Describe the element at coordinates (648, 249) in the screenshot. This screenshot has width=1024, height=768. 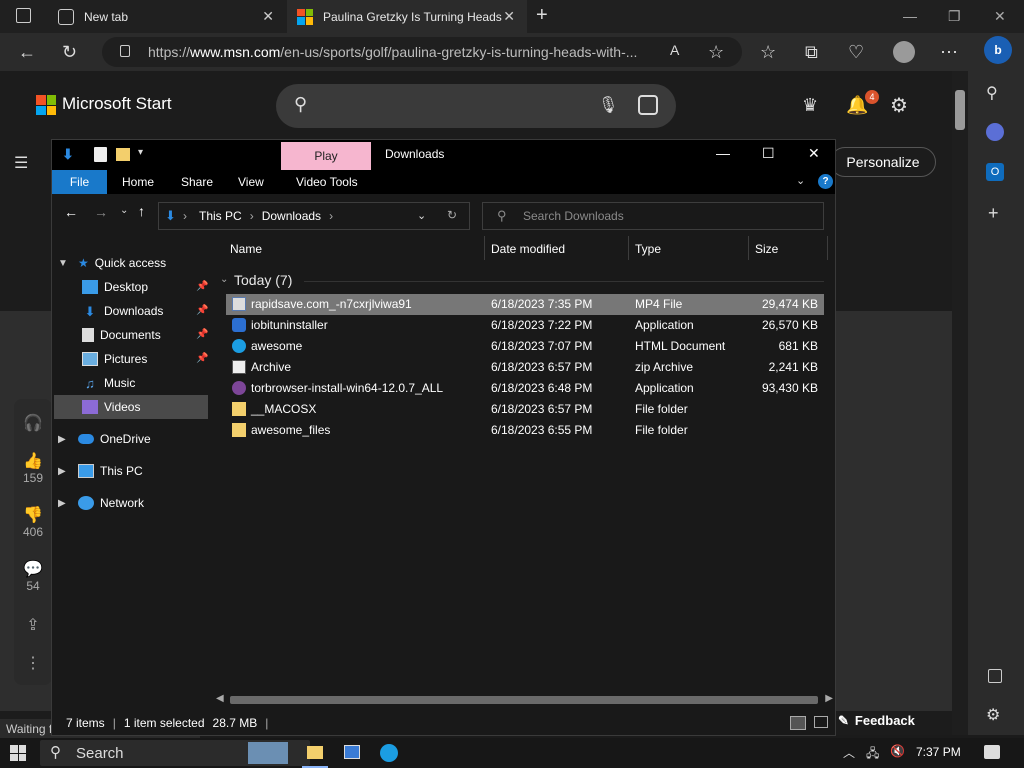
I see `column-type: Type` at that location.